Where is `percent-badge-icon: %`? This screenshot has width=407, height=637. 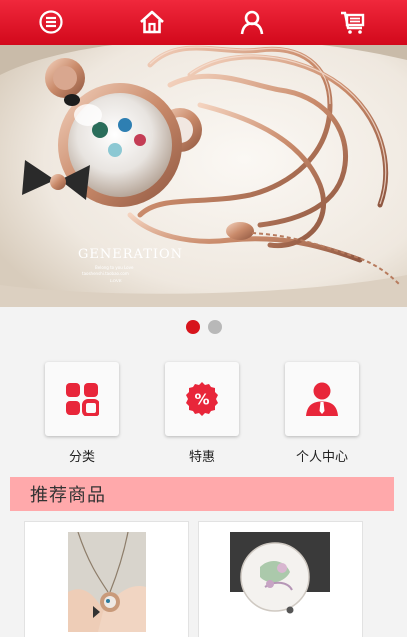
percent-badge-icon: % is located at coordinates (202, 399).